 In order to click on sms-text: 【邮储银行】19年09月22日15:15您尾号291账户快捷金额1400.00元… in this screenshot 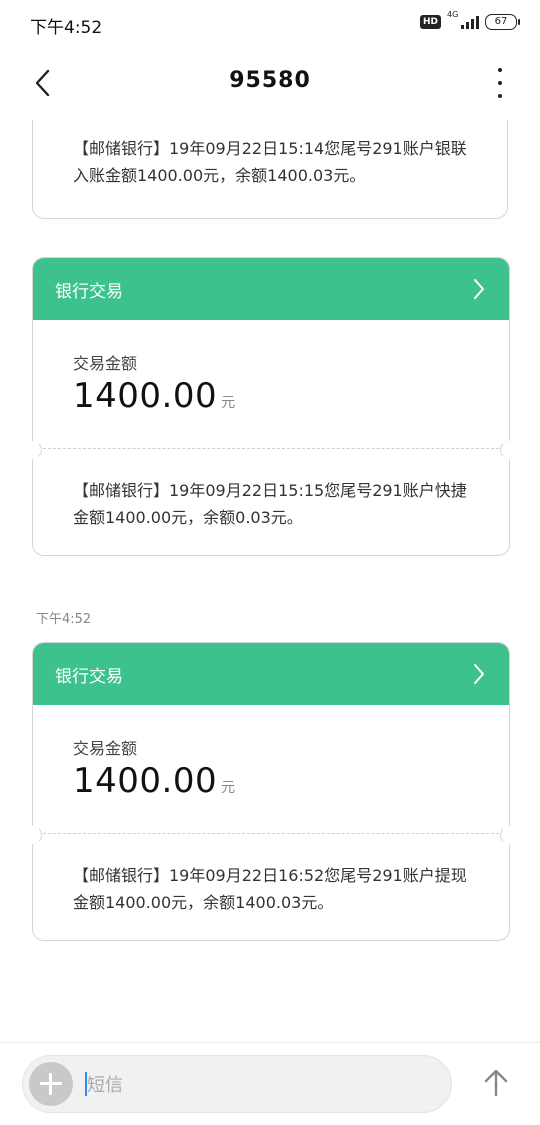, I will do `click(270, 504)`.